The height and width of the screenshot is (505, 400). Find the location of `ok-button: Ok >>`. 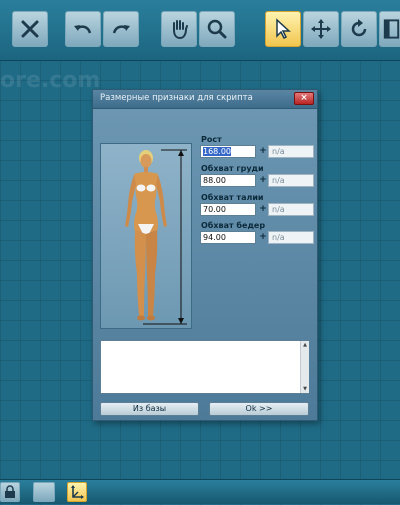

ok-button: Ok >> is located at coordinates (259, 409).